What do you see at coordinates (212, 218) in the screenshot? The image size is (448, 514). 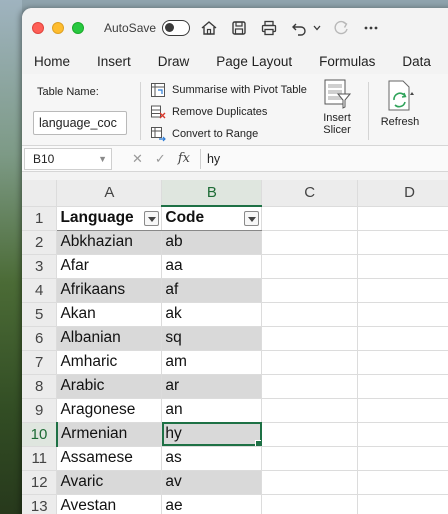 I see `header-cell-code: Code` at bounding box center [212, 218].